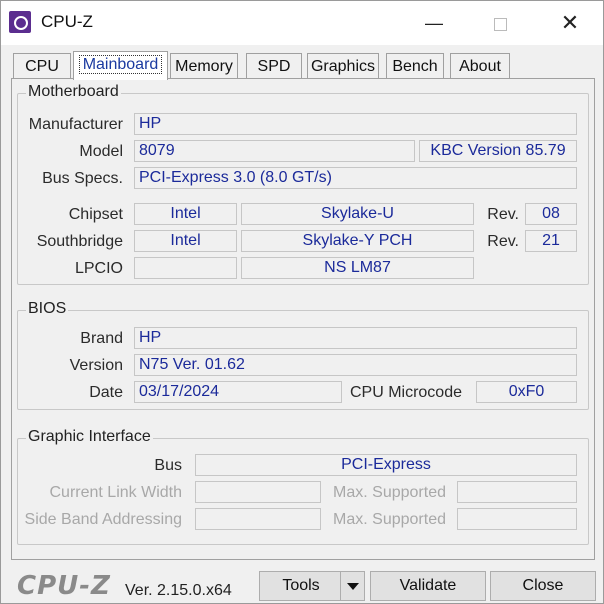 The width and height of the screenshot is (604, 604). Describe the element at coordinates (20, 22) in the screenshot. I see `cpuz-app-icon` at that location.